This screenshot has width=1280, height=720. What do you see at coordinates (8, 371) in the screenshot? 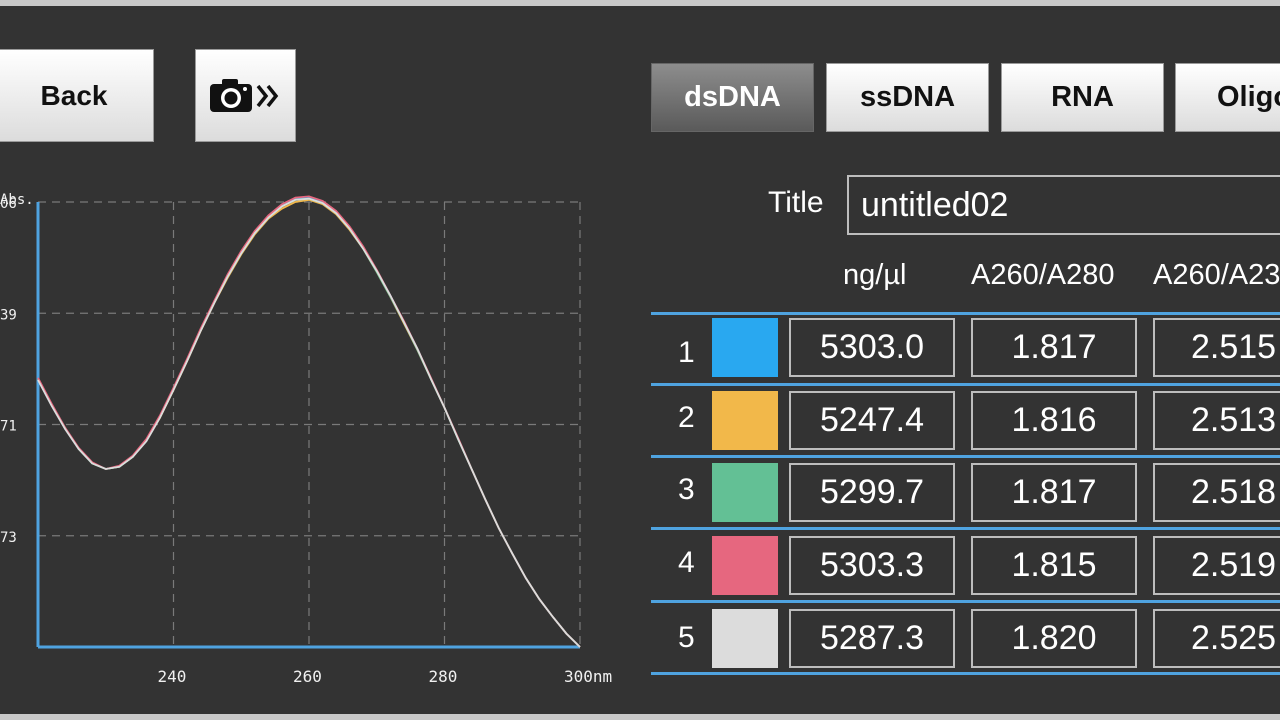
I see `y-tick-labels: 06 39 71 73` at bounding box center [8, 371].